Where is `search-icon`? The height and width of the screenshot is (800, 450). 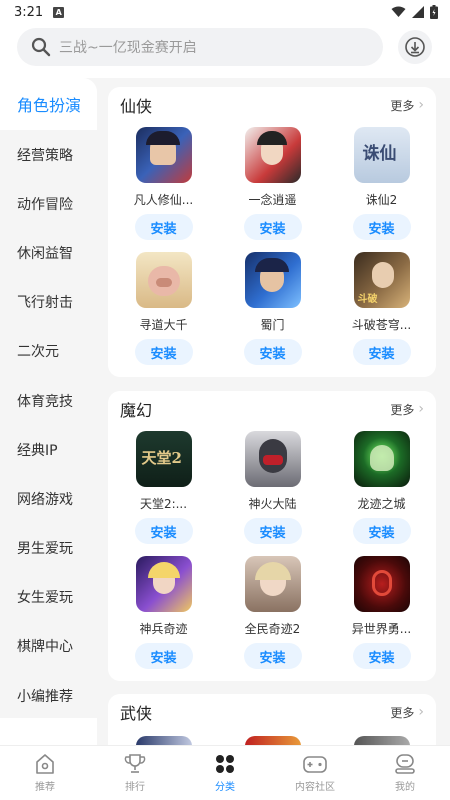 search-icon is located at coordinates (41, 47).